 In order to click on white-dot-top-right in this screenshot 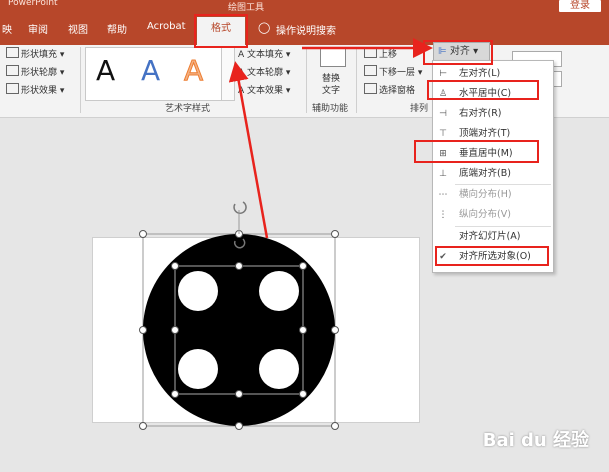, I will do `click(279, 291)`.